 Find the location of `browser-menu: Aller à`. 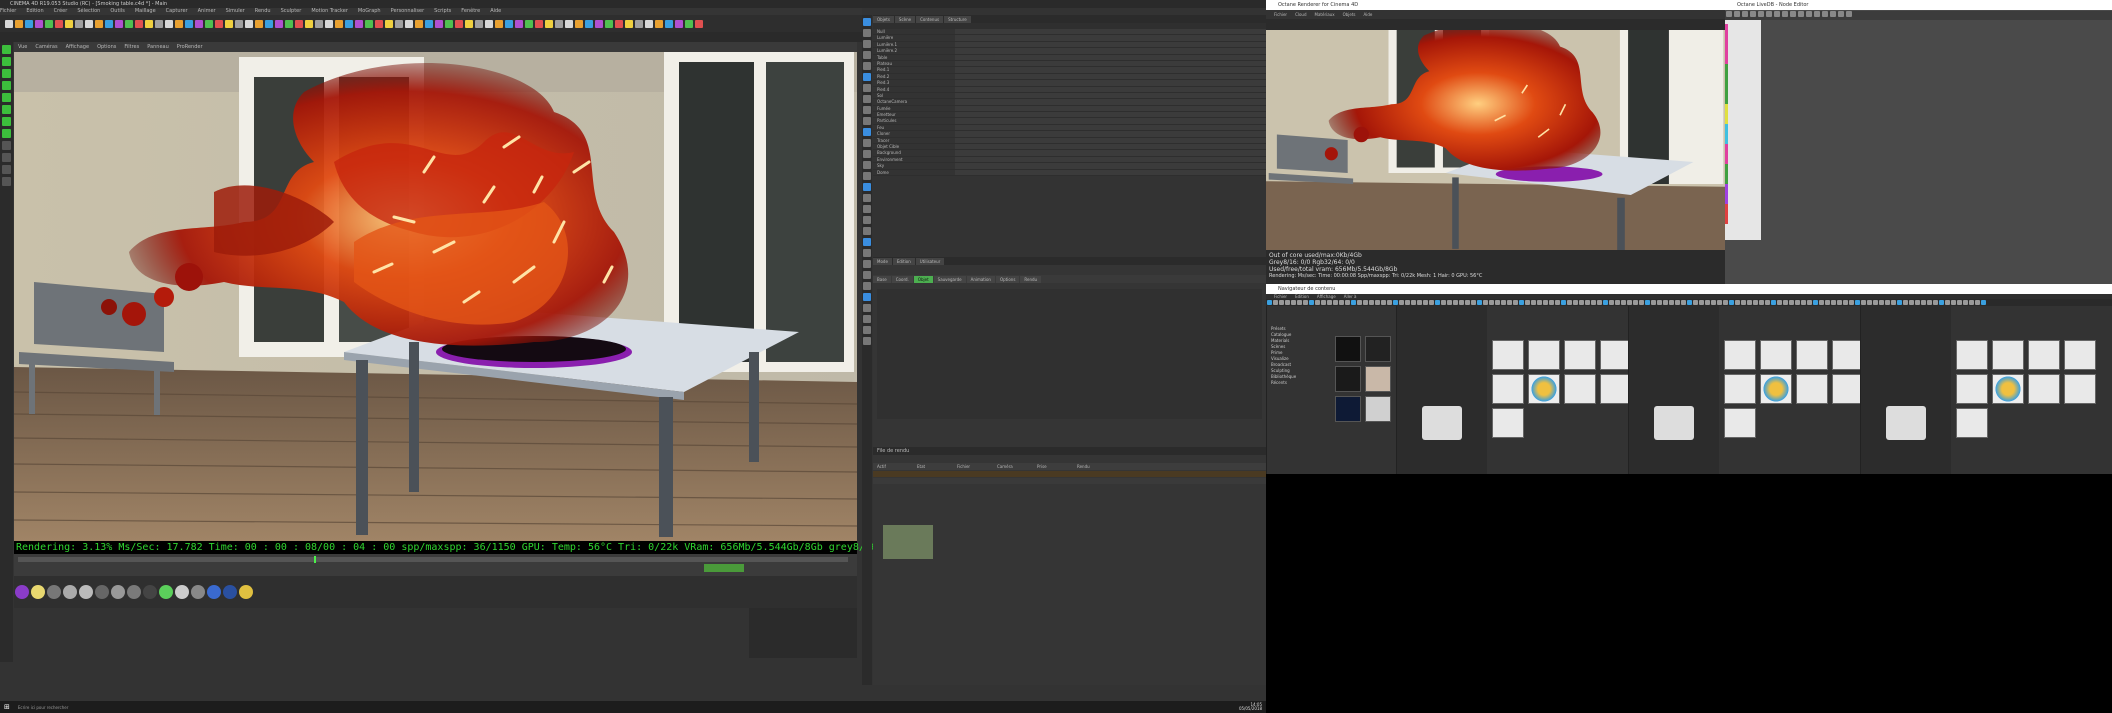

browser-menu: Aller à is located at coordinates (1350, 296).